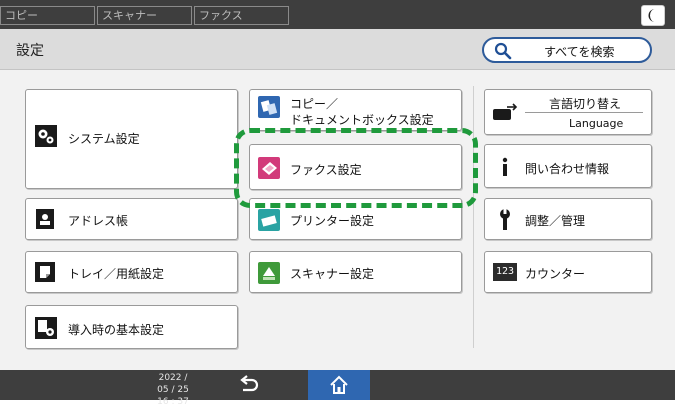 Image resolution: width=675 pixels, height=408 pixels. What do you see at coordinates (269, 107) in the screenshot?
I see `copy-icon` at bounding box center [269, 107].